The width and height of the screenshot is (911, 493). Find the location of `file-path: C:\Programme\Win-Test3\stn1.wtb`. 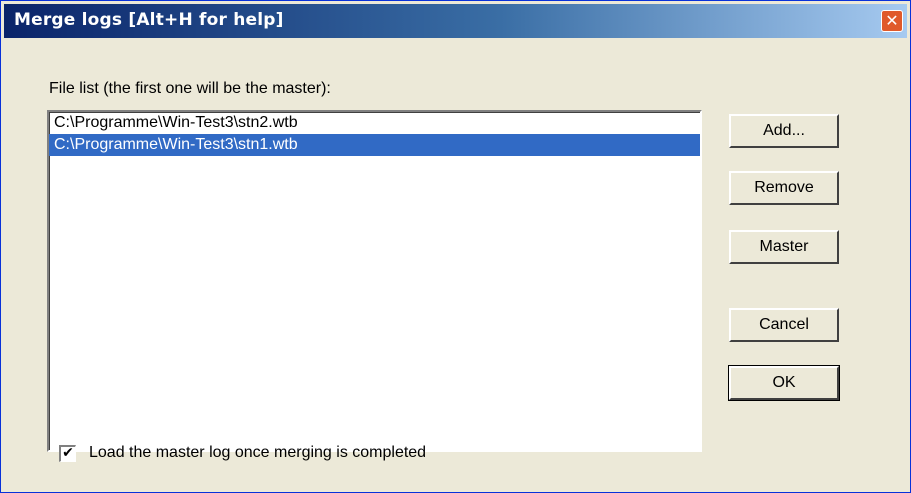

file-path: C:\Programme\Win-Test3\stn1.wtb is located at coordinates (176, 144).